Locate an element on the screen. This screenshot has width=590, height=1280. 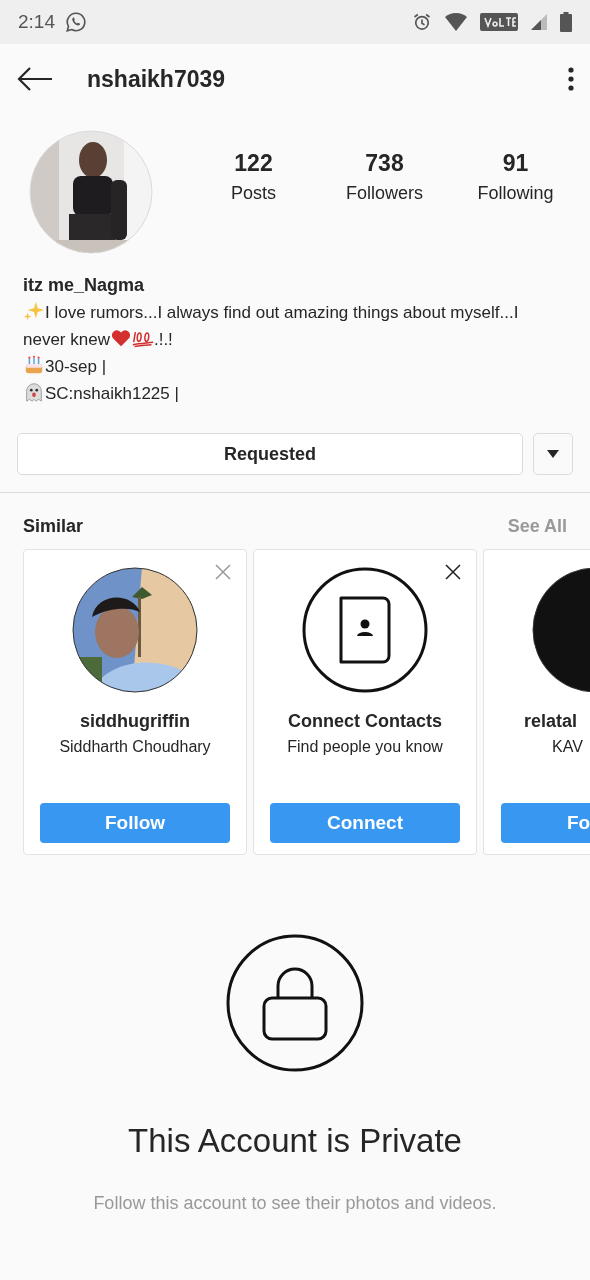
chat-bubble-icon is located at coordinates (76, 22).